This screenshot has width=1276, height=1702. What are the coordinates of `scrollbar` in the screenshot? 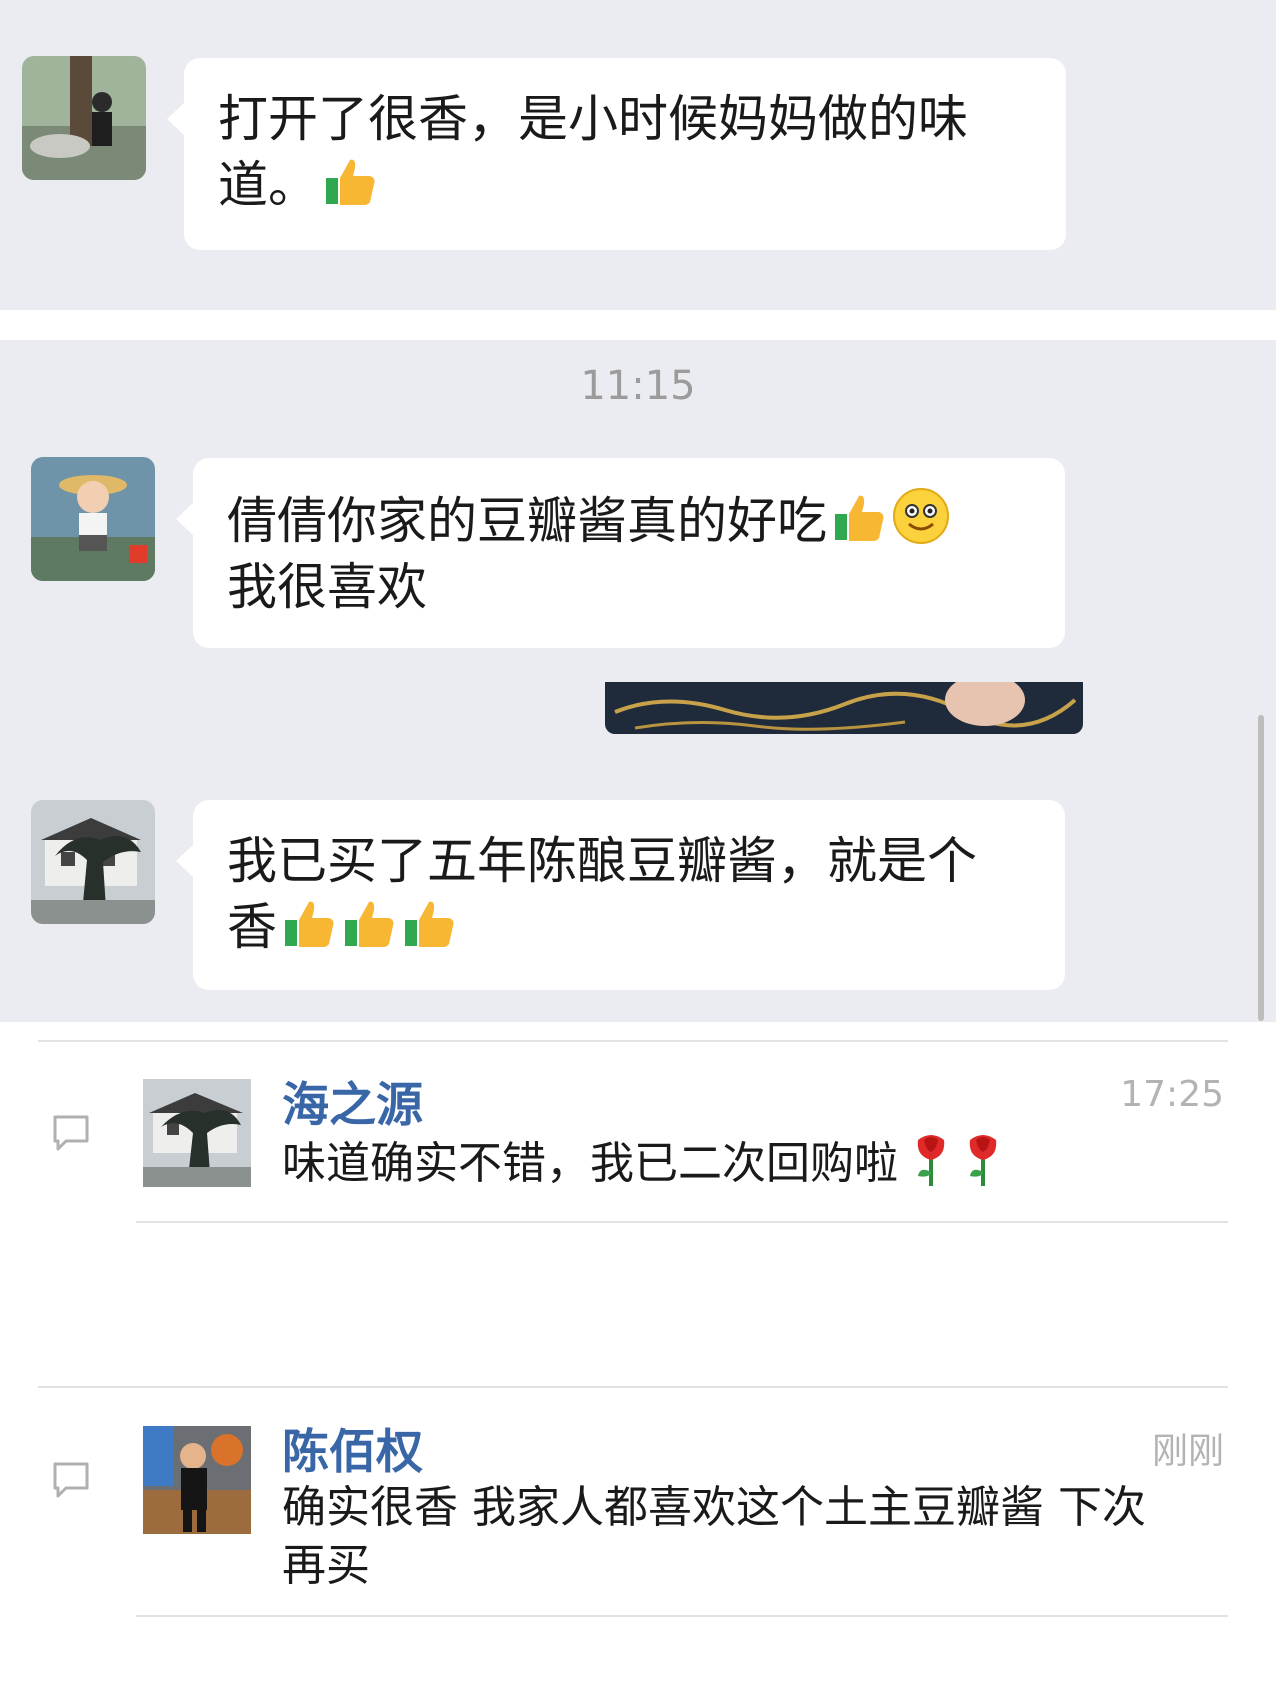 It's located at (1261, 868).